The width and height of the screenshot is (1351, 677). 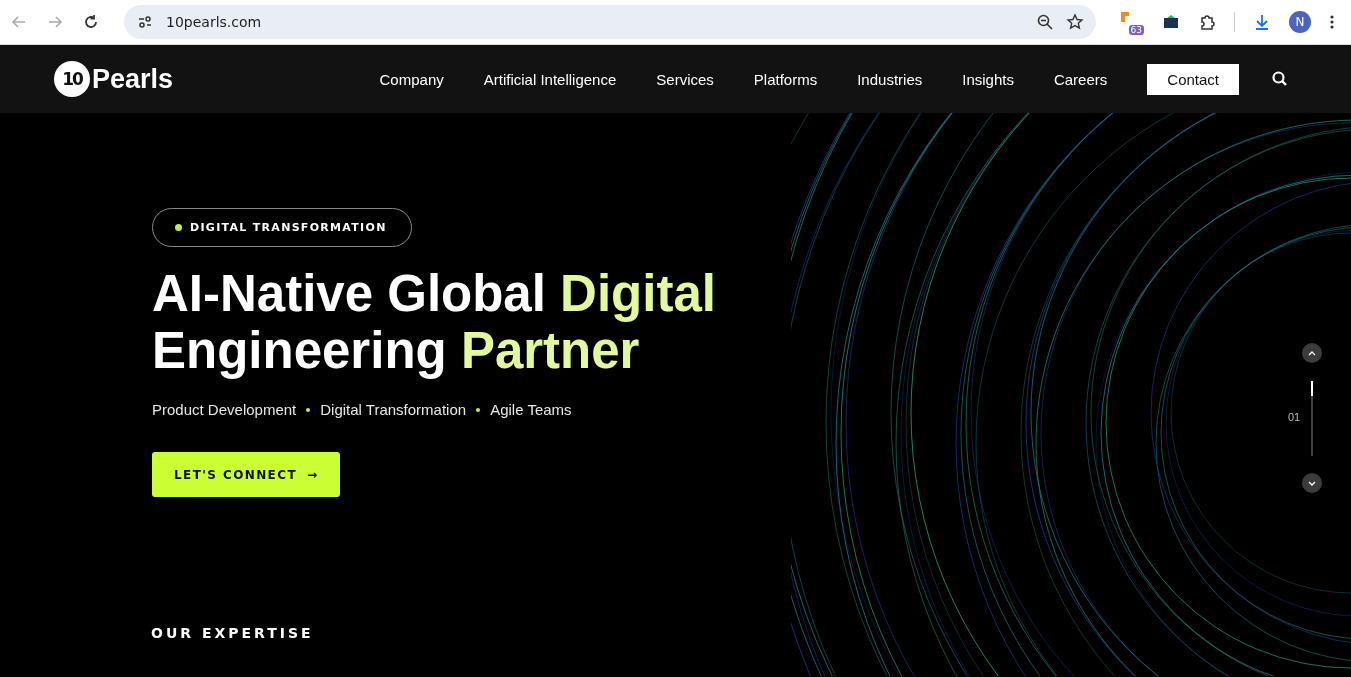 What do you see at coordinates (1080, 79) in the screenshot?
I see `nav-link: Careers` at bounding box center [1080, 79].